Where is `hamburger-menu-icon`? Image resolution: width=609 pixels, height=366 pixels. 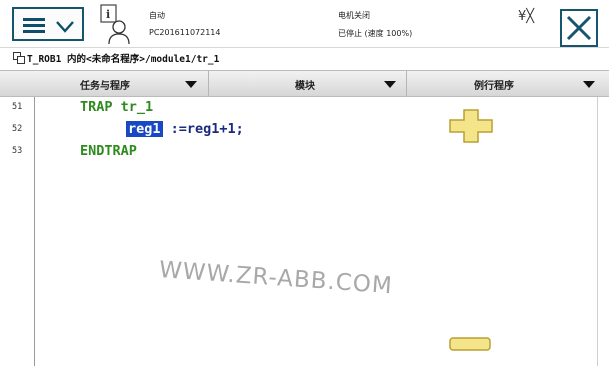 hamburger-menu-icon is located at coordinates (34, 26).